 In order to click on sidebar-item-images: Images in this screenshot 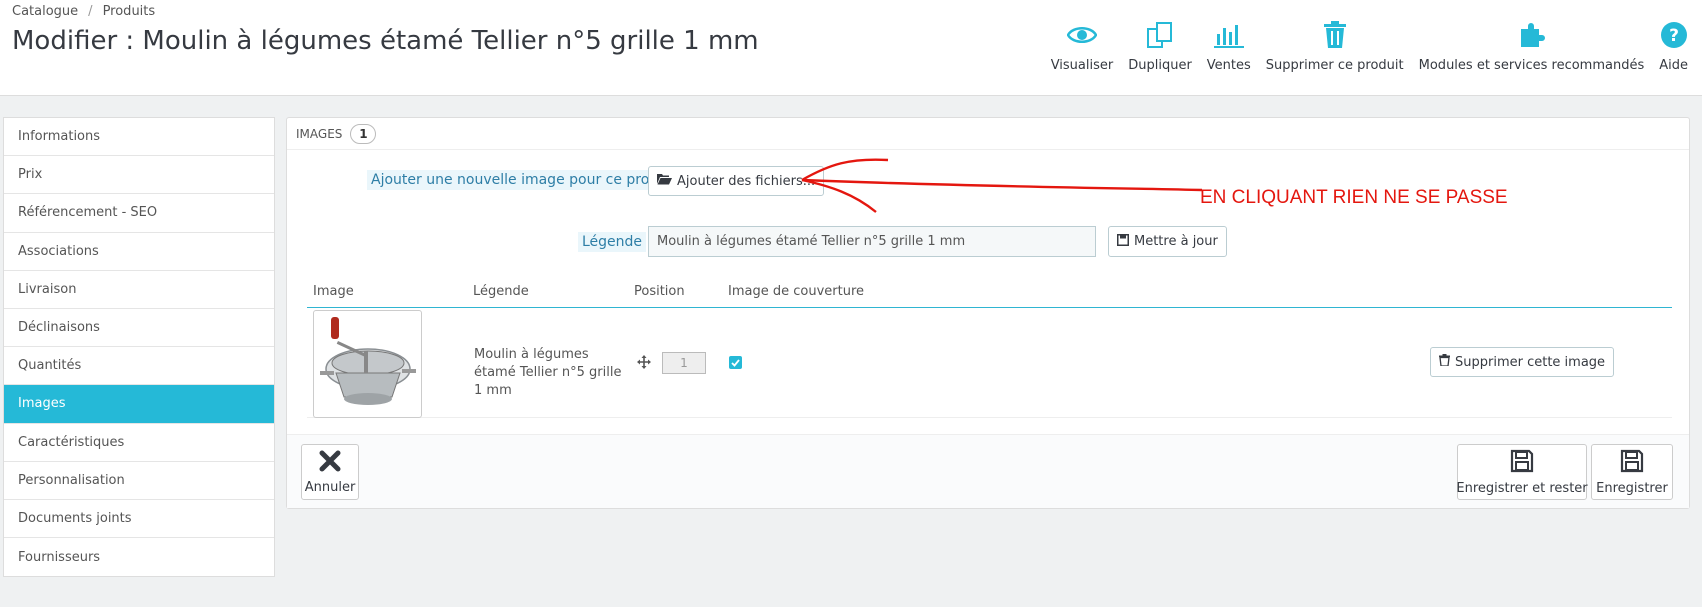, I will do `click(139, 404)`.